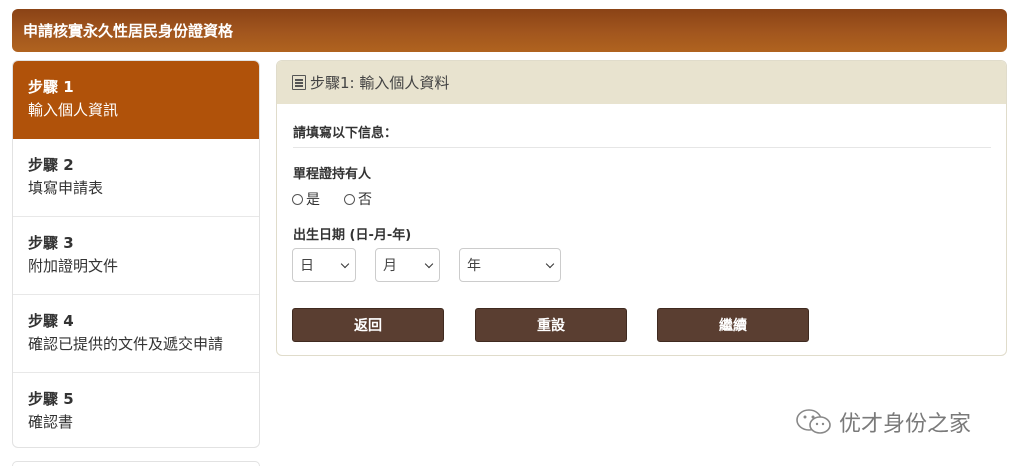 Image resolution: width=1024 pixels, height=466 pixels. I want to click on reset-button: 重設, so click(551, 325).